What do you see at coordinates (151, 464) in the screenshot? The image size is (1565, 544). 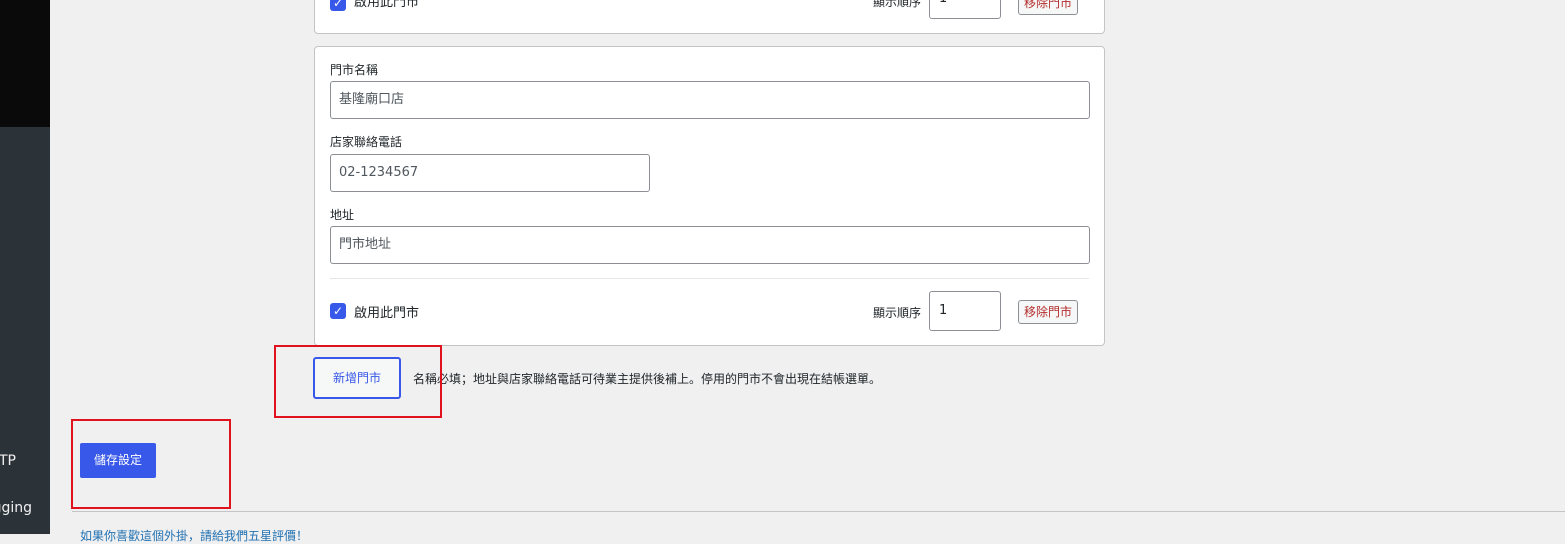 I see `highlight-box-save` at bounding box center [151, 464].